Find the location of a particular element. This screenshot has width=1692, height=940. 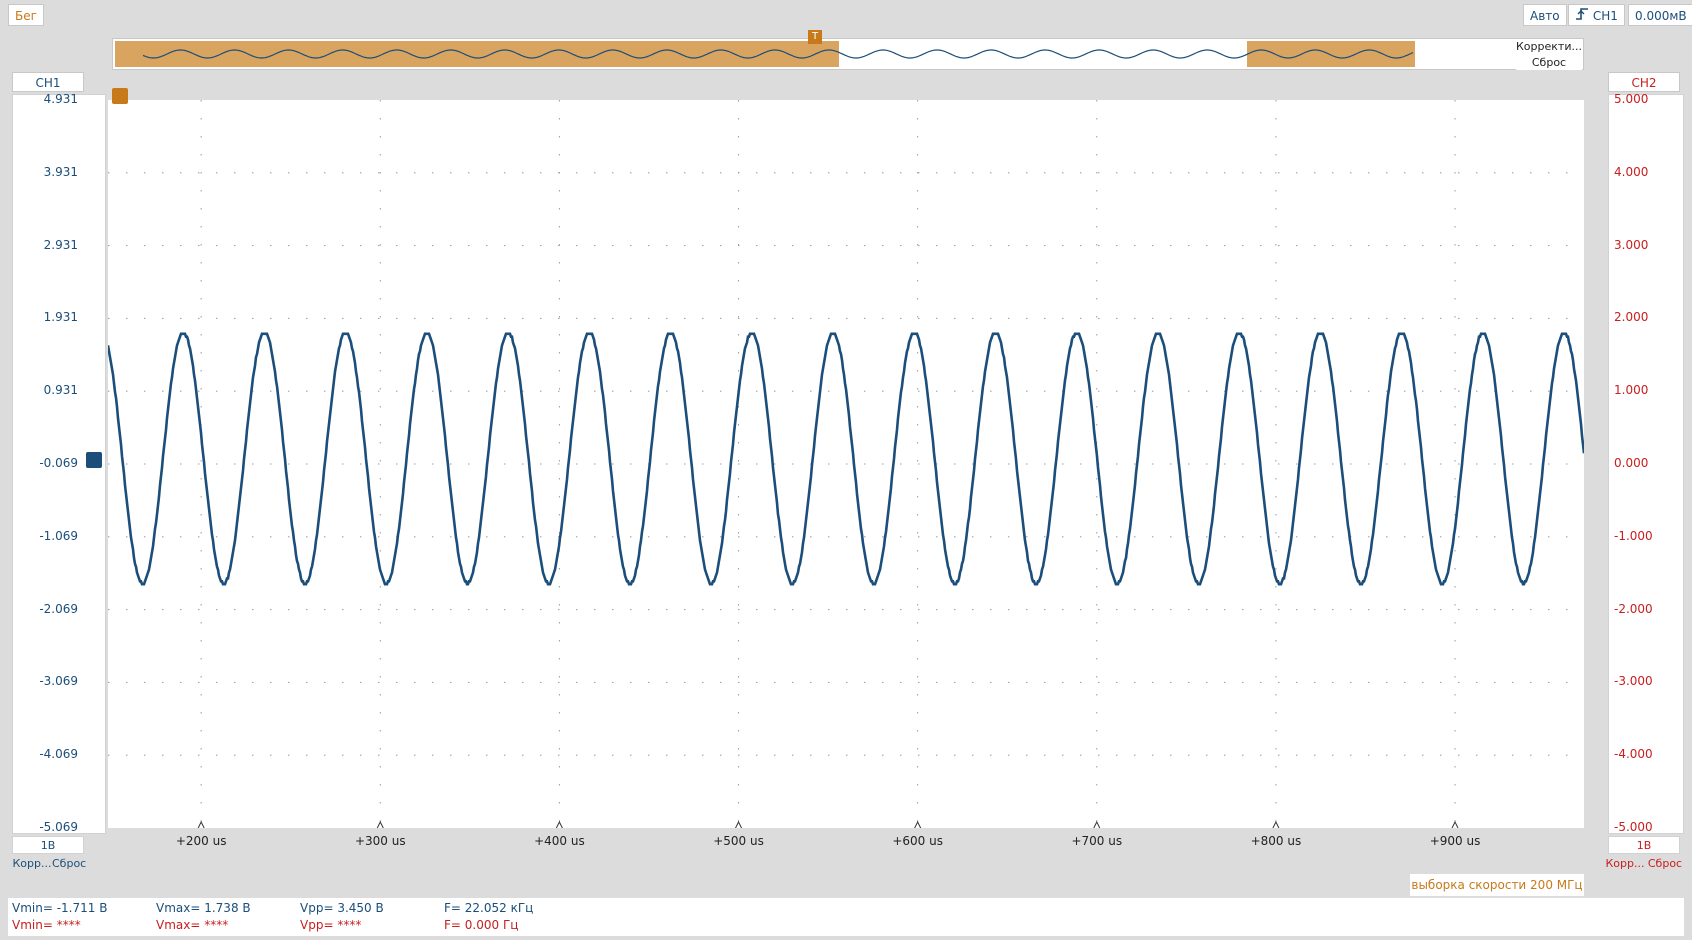

ch2-scale: 1В is located at coordinates (1644, 845).